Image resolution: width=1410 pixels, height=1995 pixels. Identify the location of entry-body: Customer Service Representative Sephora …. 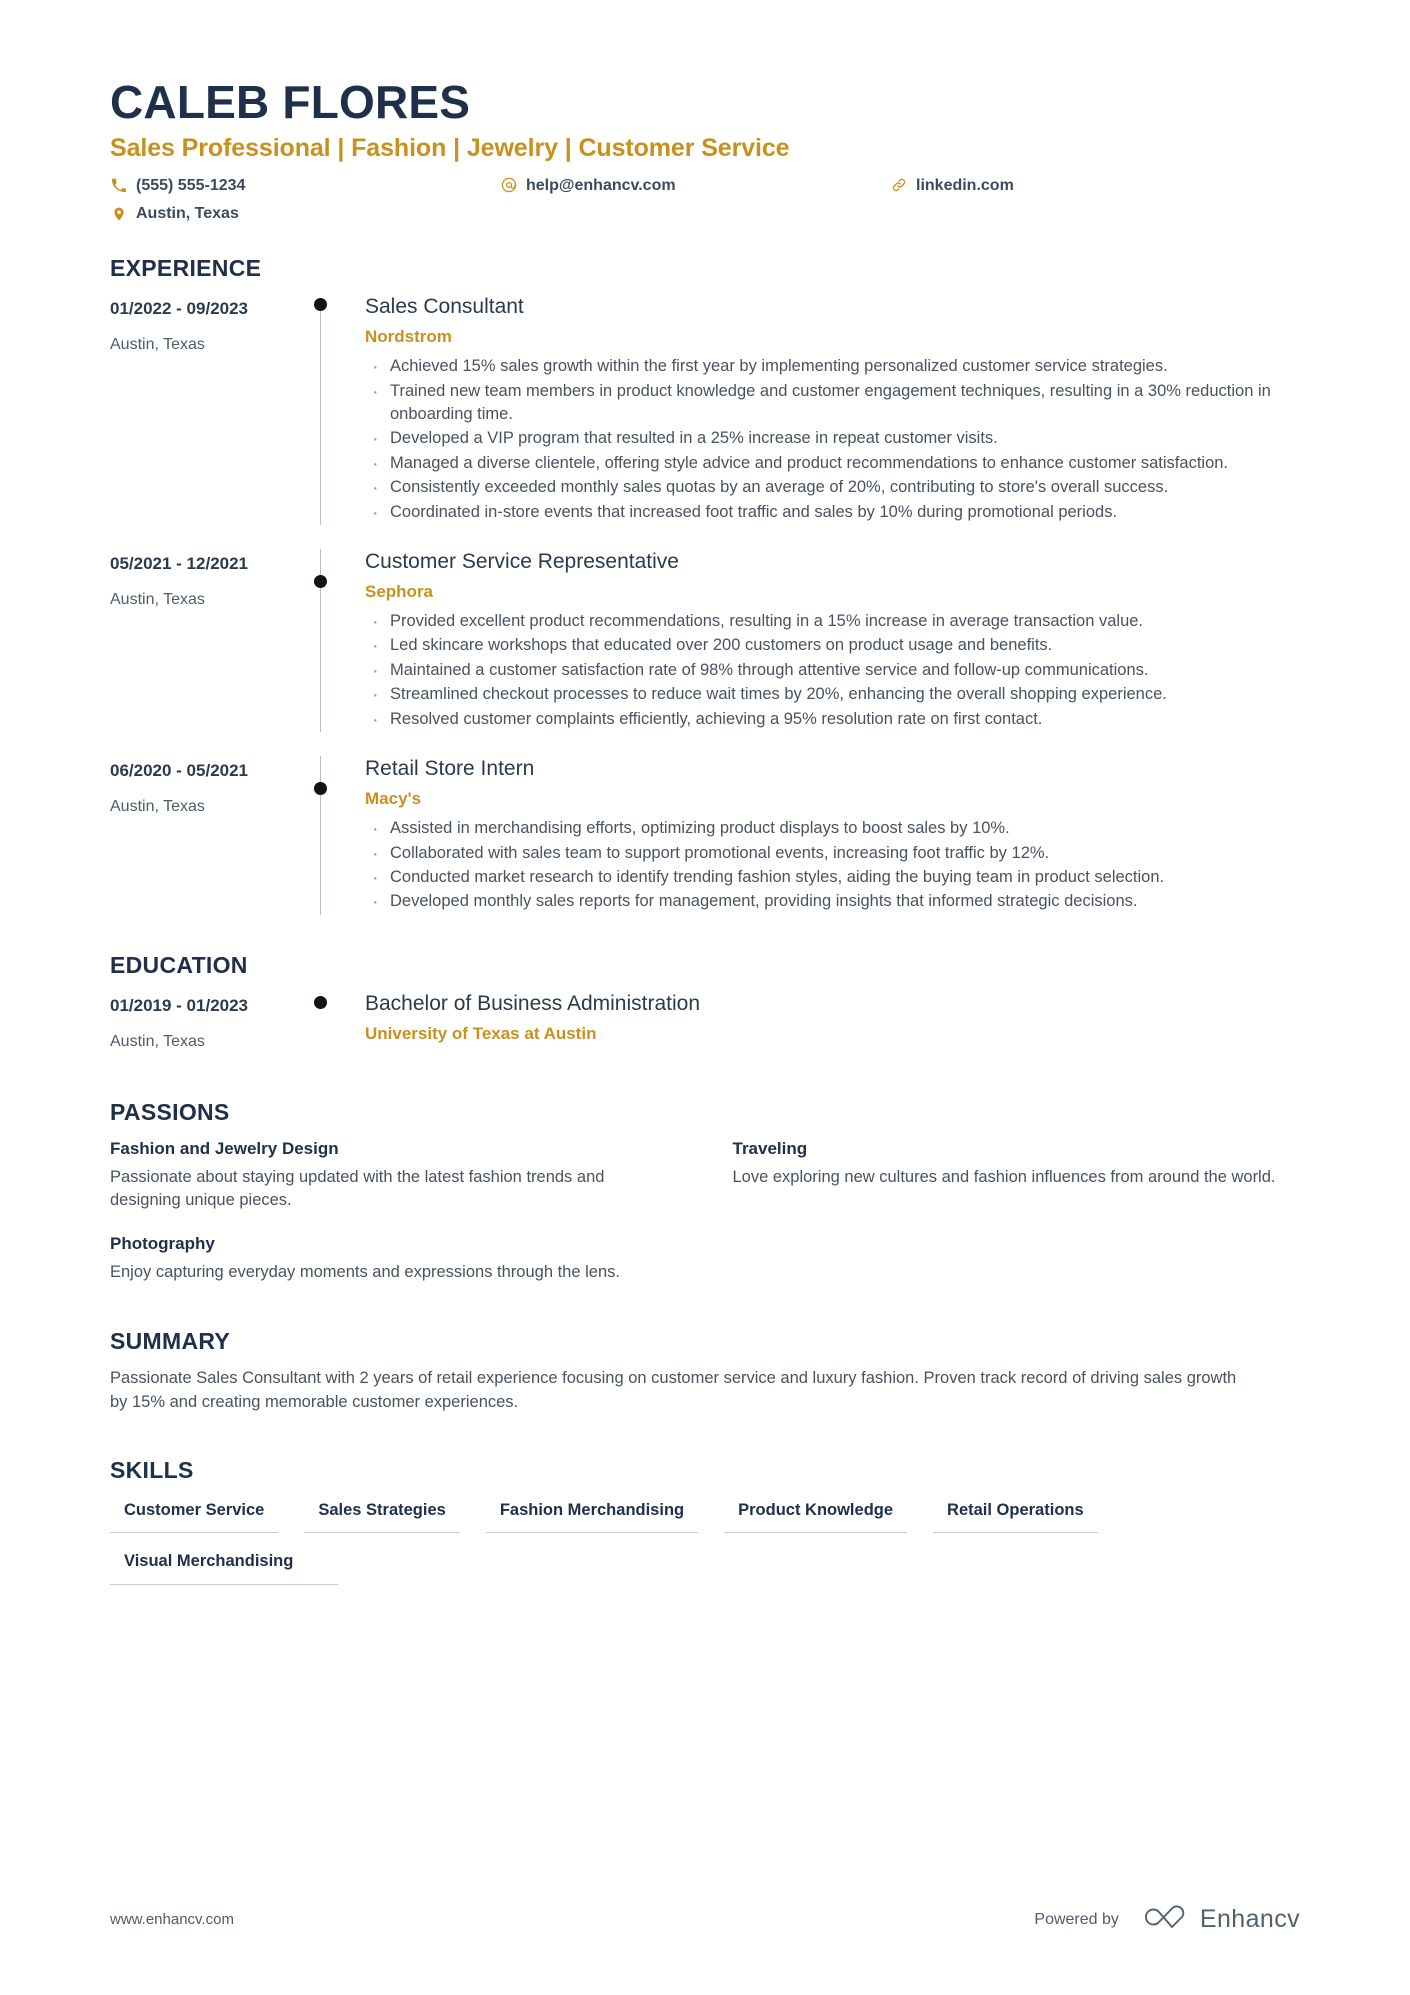
(823, 642).